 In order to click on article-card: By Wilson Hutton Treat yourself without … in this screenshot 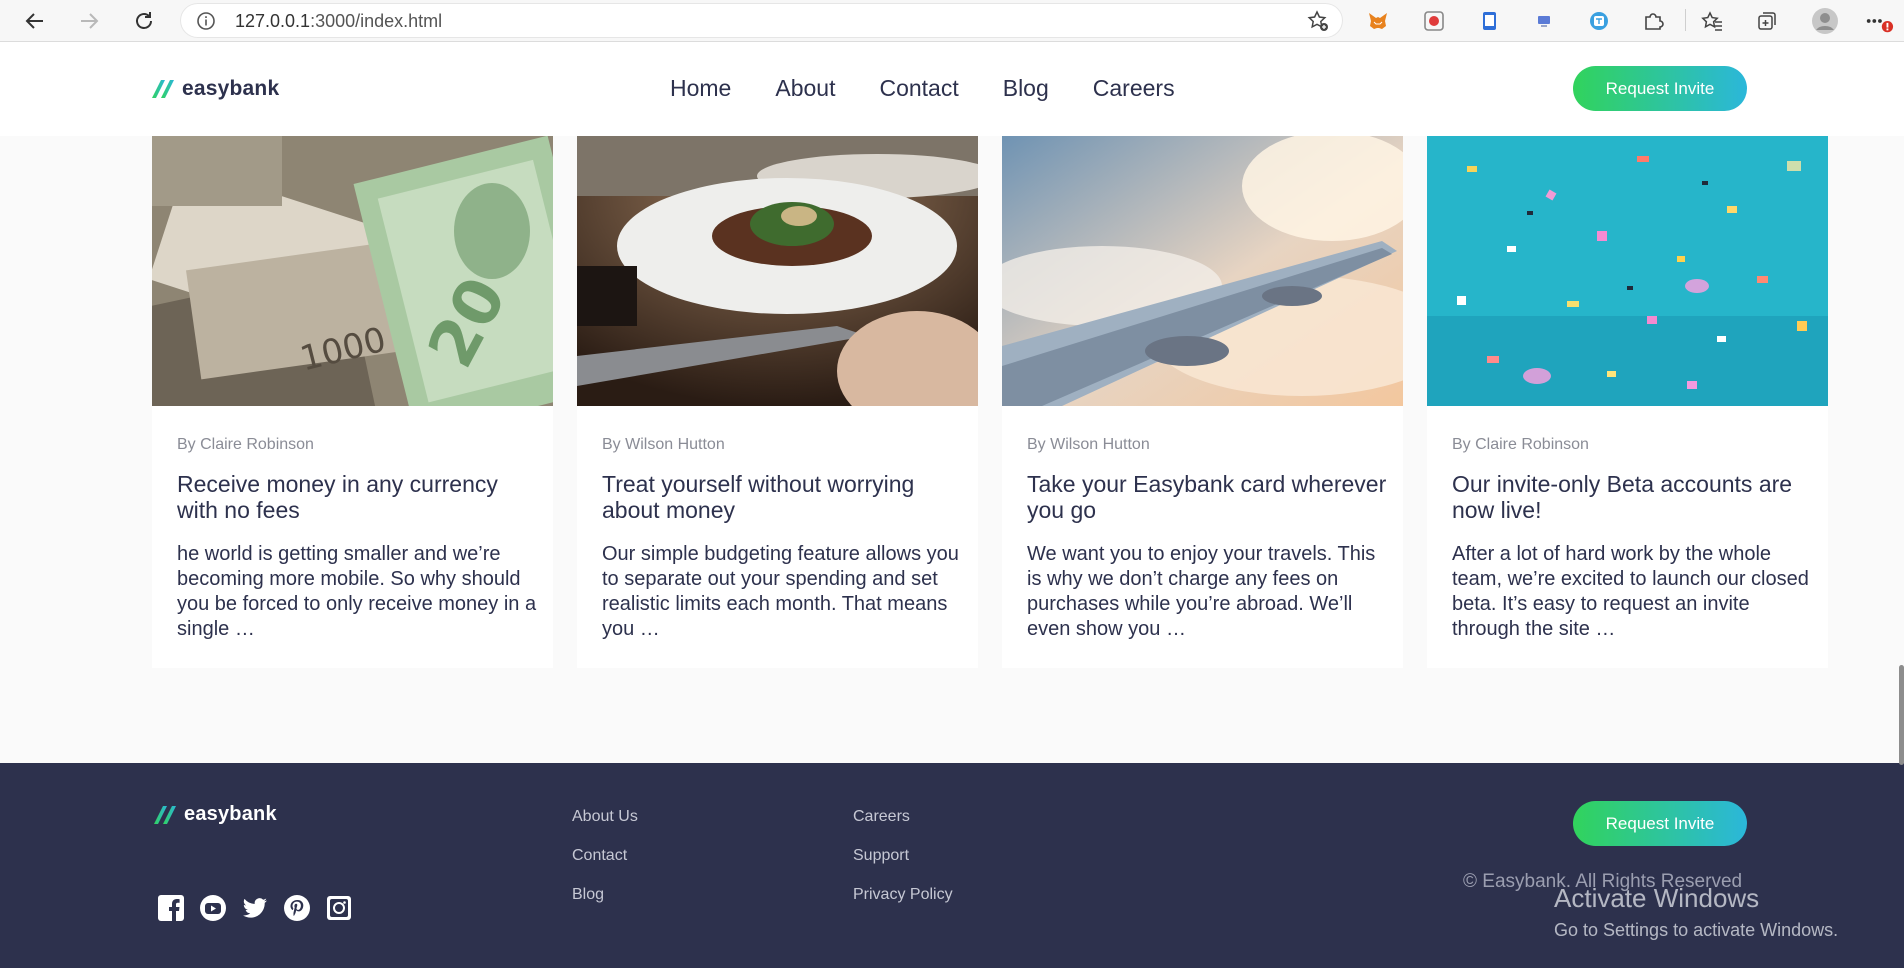, I will do `click(777, 402)`.